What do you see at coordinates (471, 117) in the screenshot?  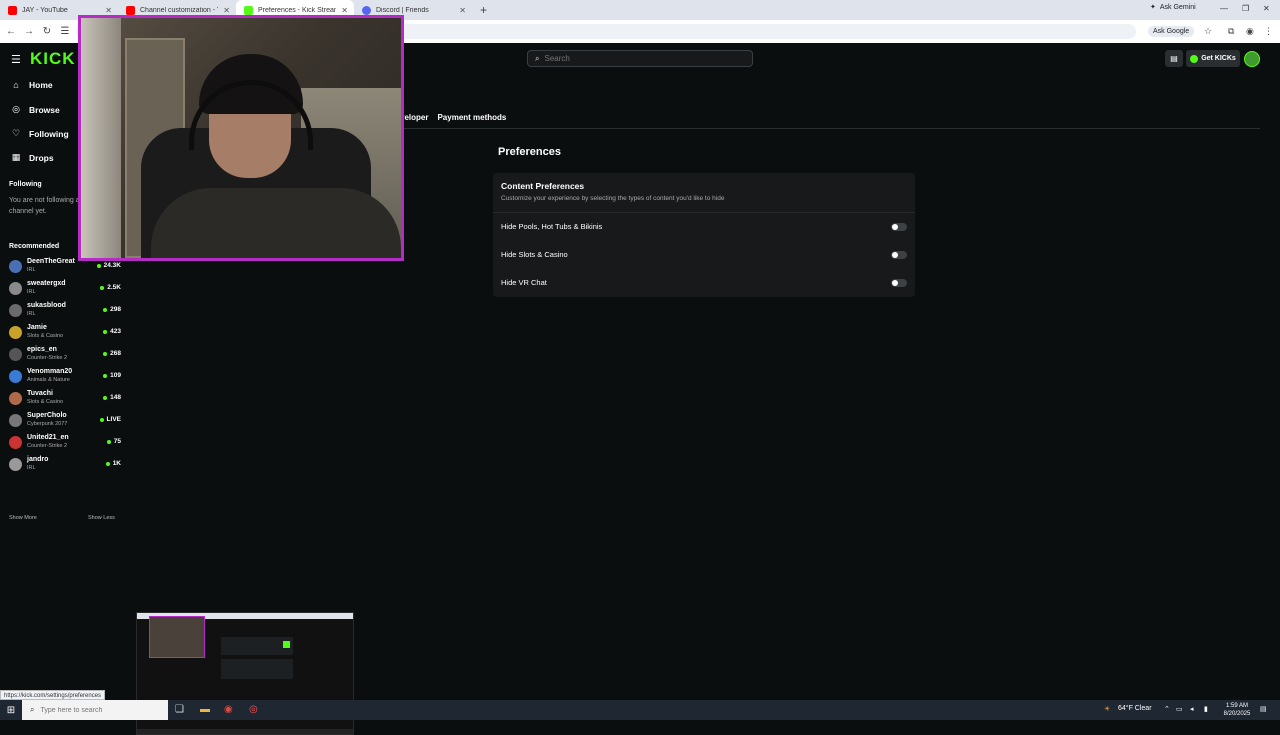 I see `tab-payment-methods: Payment methods` at bounding box center [471, 117].